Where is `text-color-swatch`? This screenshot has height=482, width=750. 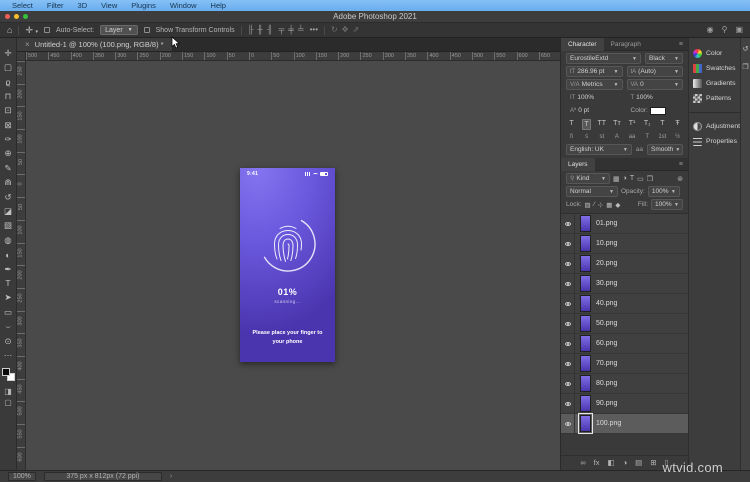
text-color-swatch is located at coordinates (657, 110).